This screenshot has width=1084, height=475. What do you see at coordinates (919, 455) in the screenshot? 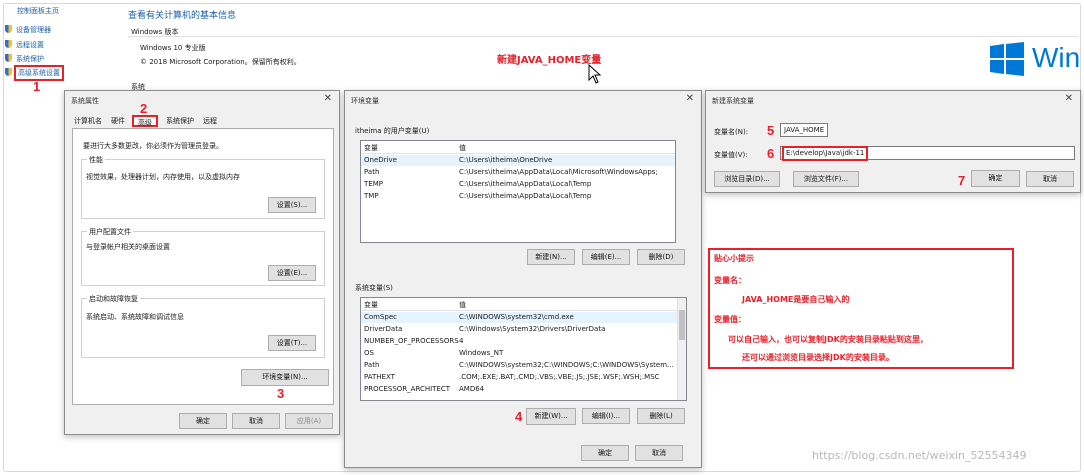
I see `watermark: https://blog.csdn.net/weixin_52554349` at bounding box center [919, 455].